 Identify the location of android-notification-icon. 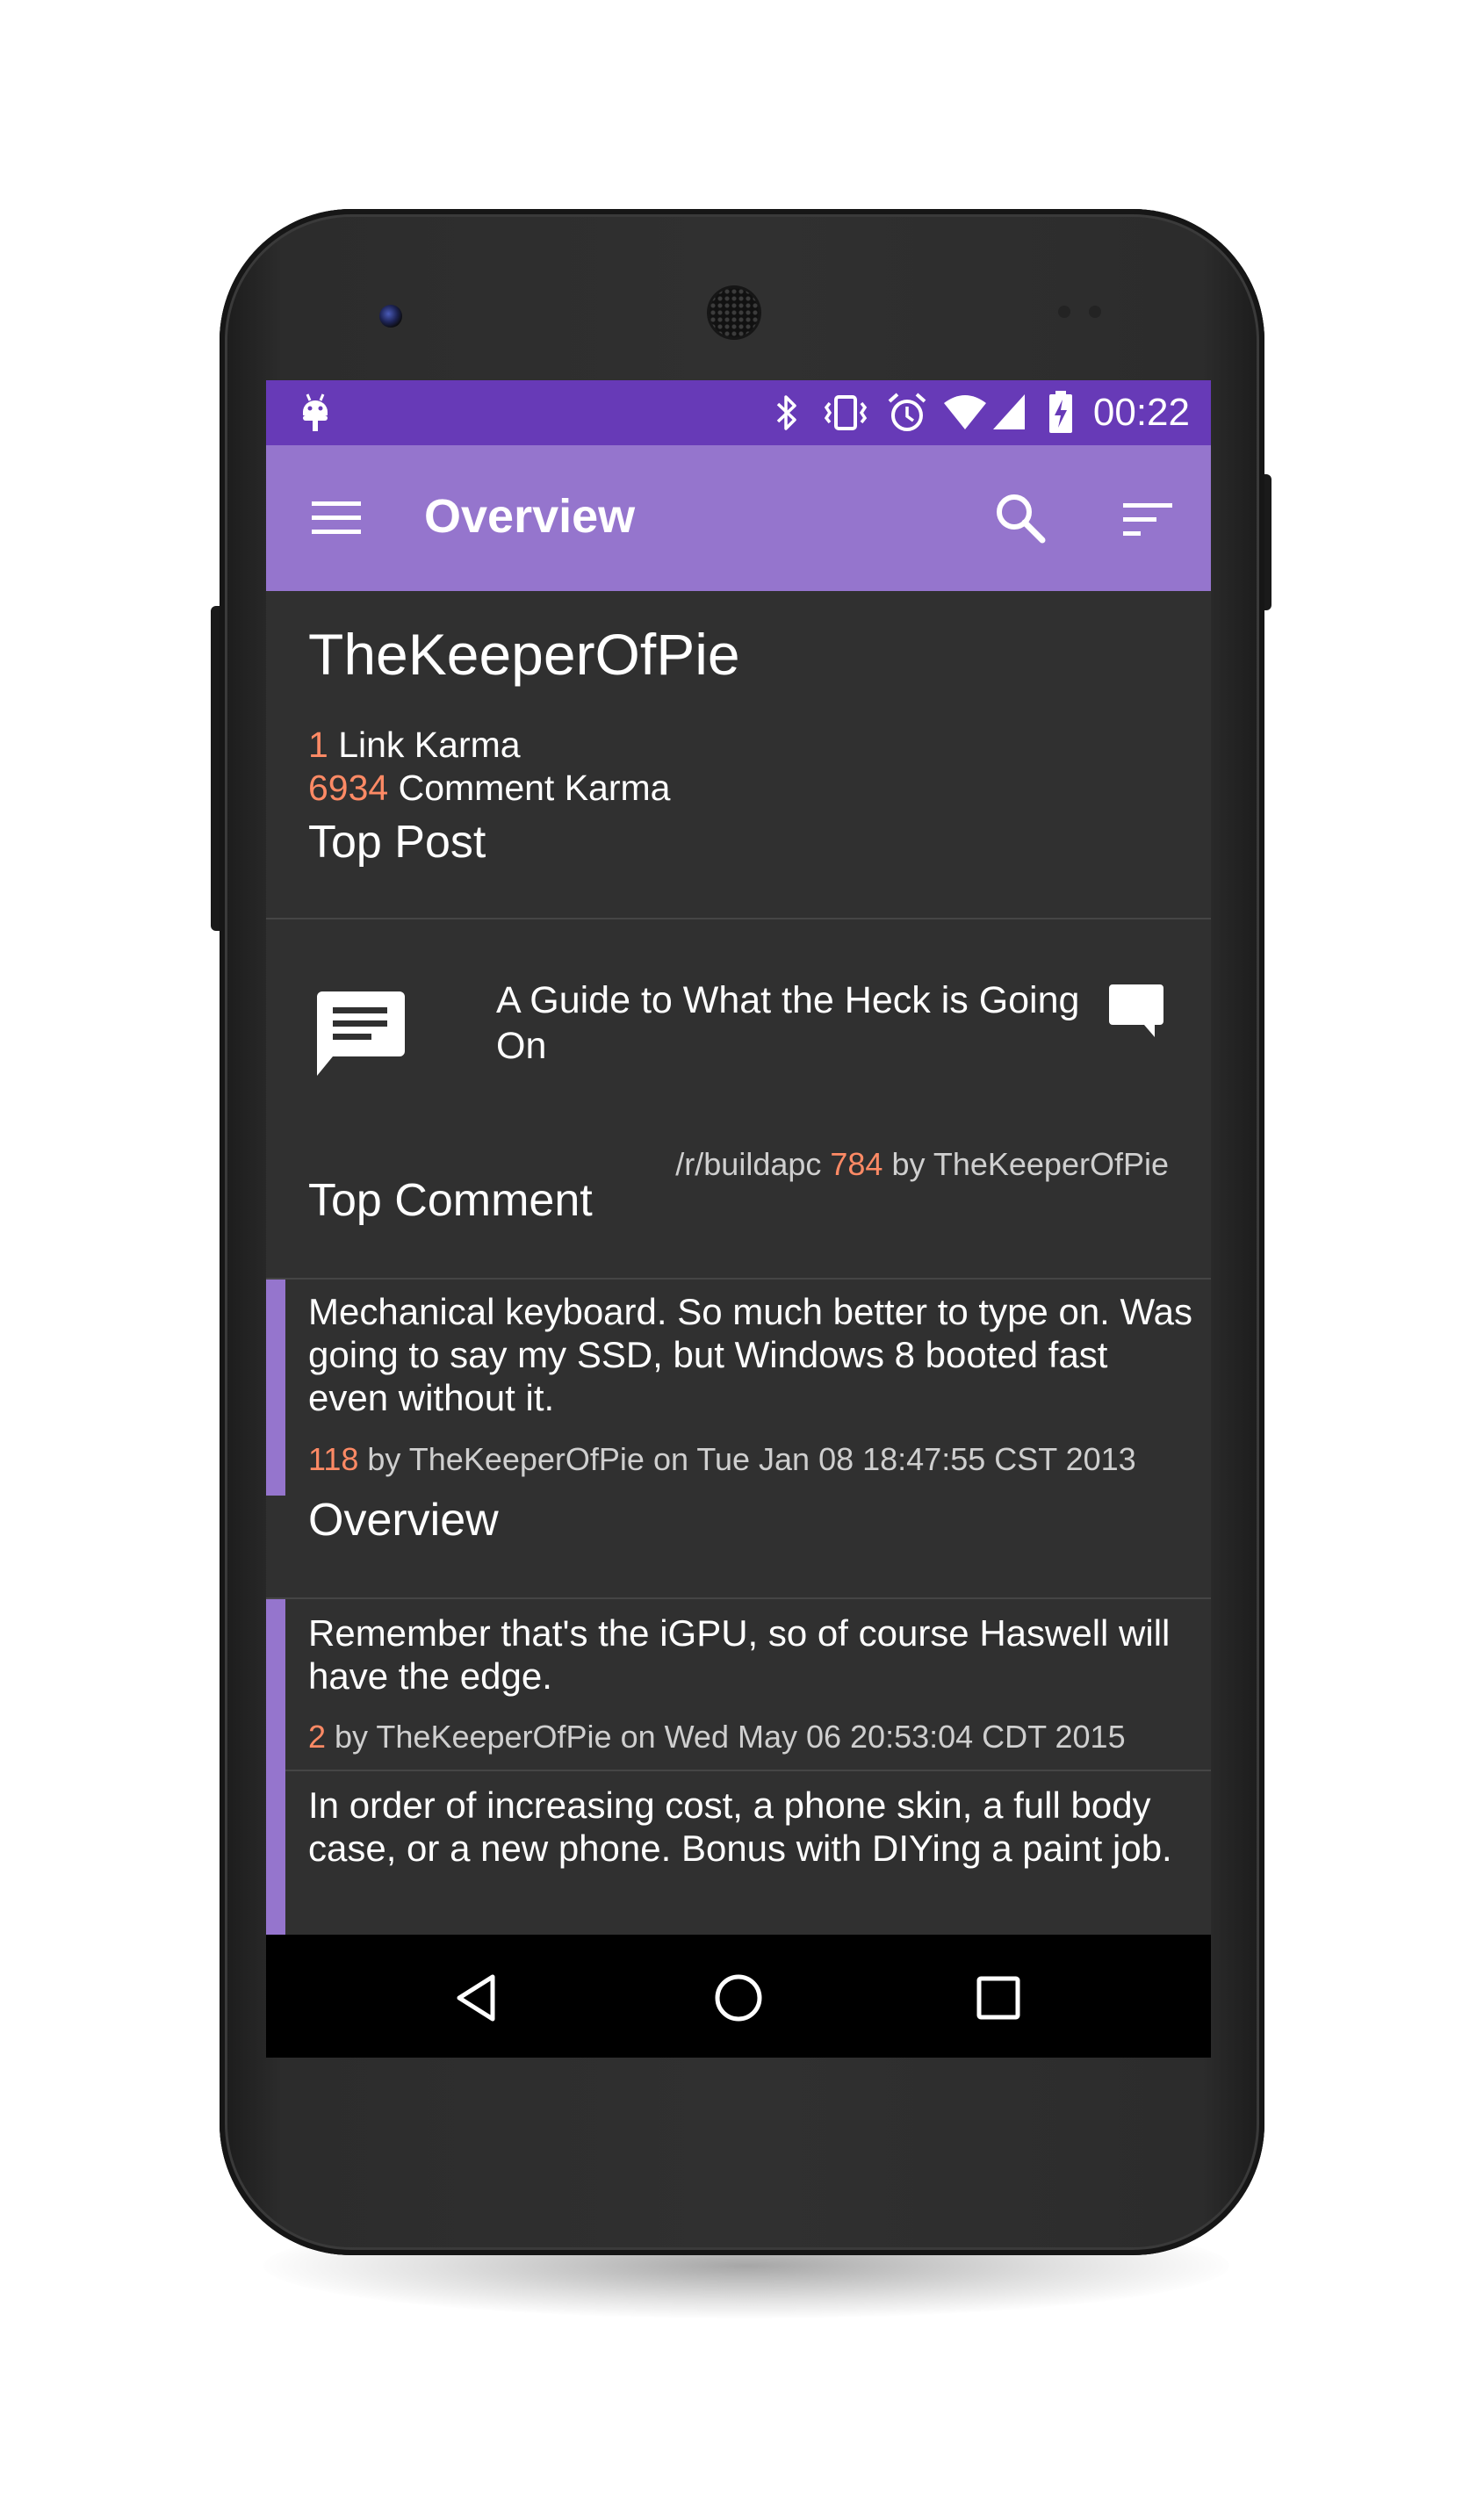
(315, 412).